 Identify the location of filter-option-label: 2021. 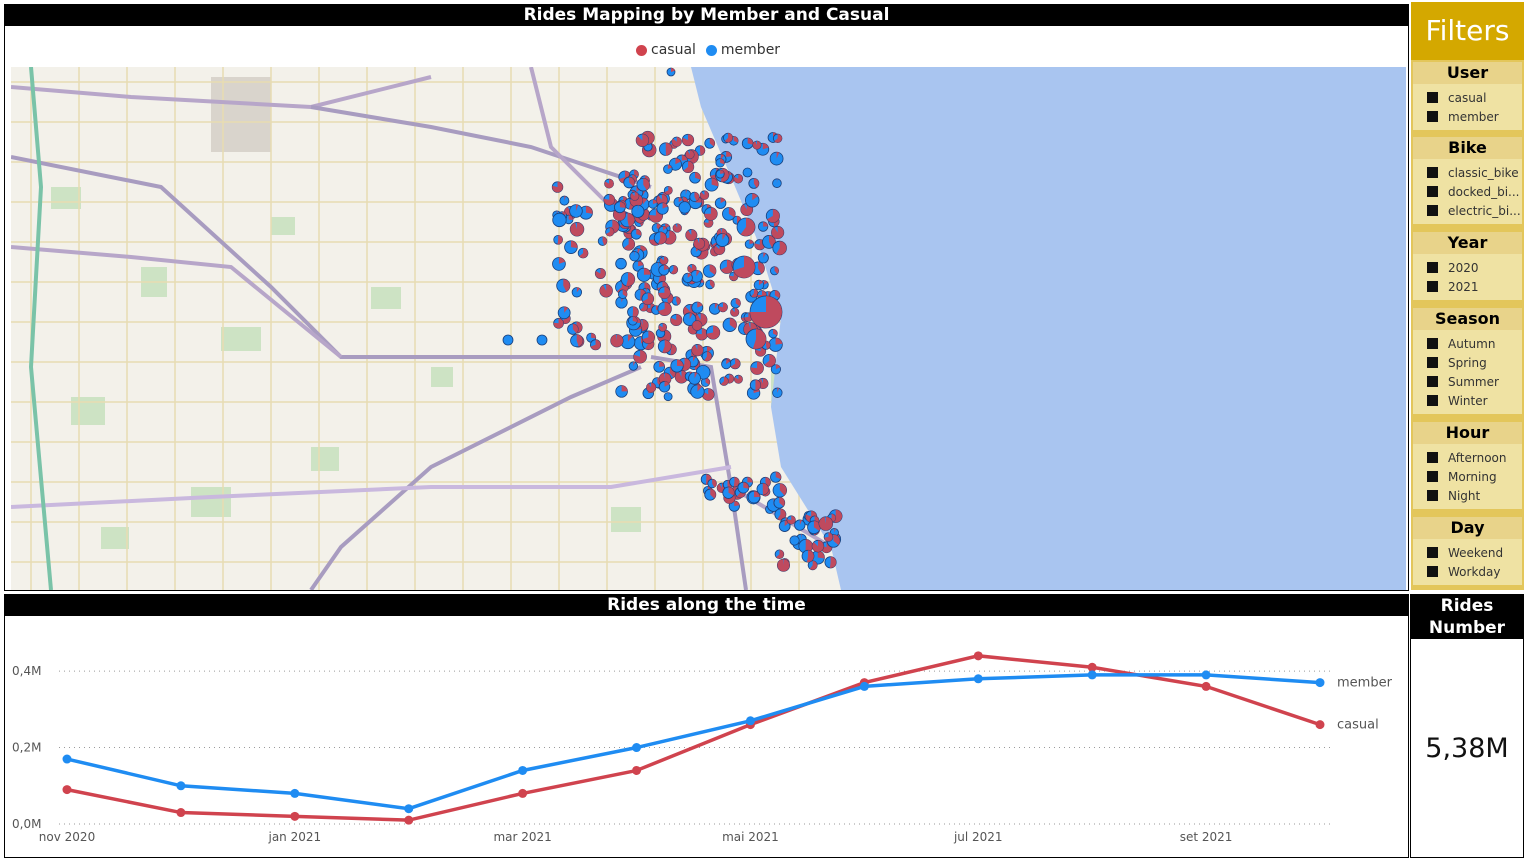
(1463, 286).